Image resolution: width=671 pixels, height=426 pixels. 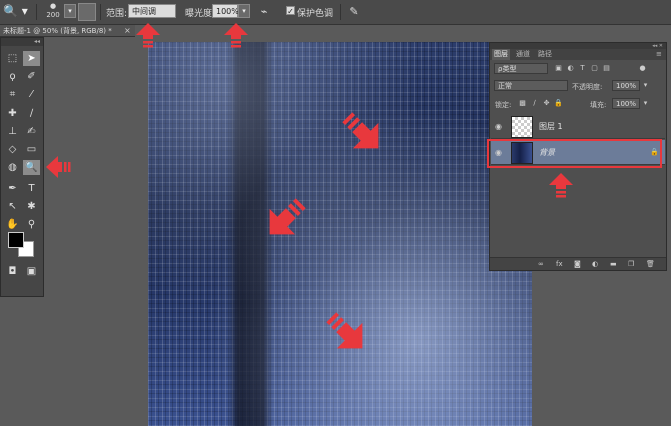 I want to click on lock-label: 锁定:, so click(x=503, y=105).